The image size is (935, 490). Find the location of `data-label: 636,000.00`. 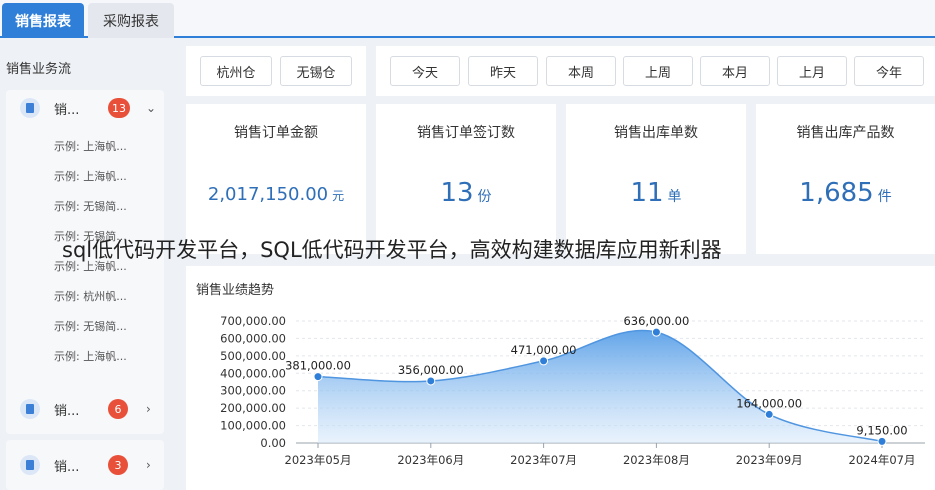

data-label: 636,000.00 is located at coordinates (656, 321).